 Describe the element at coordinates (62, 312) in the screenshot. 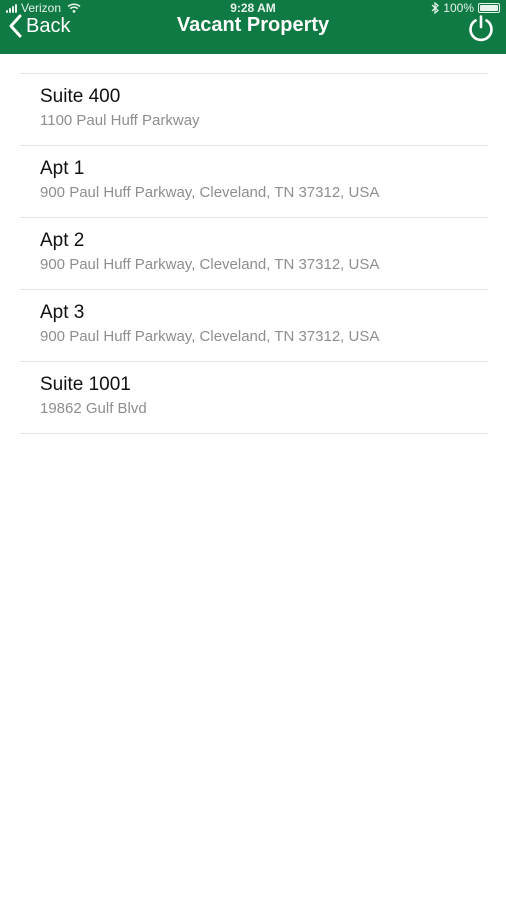

I see `property-title: Apt 3` at that location.